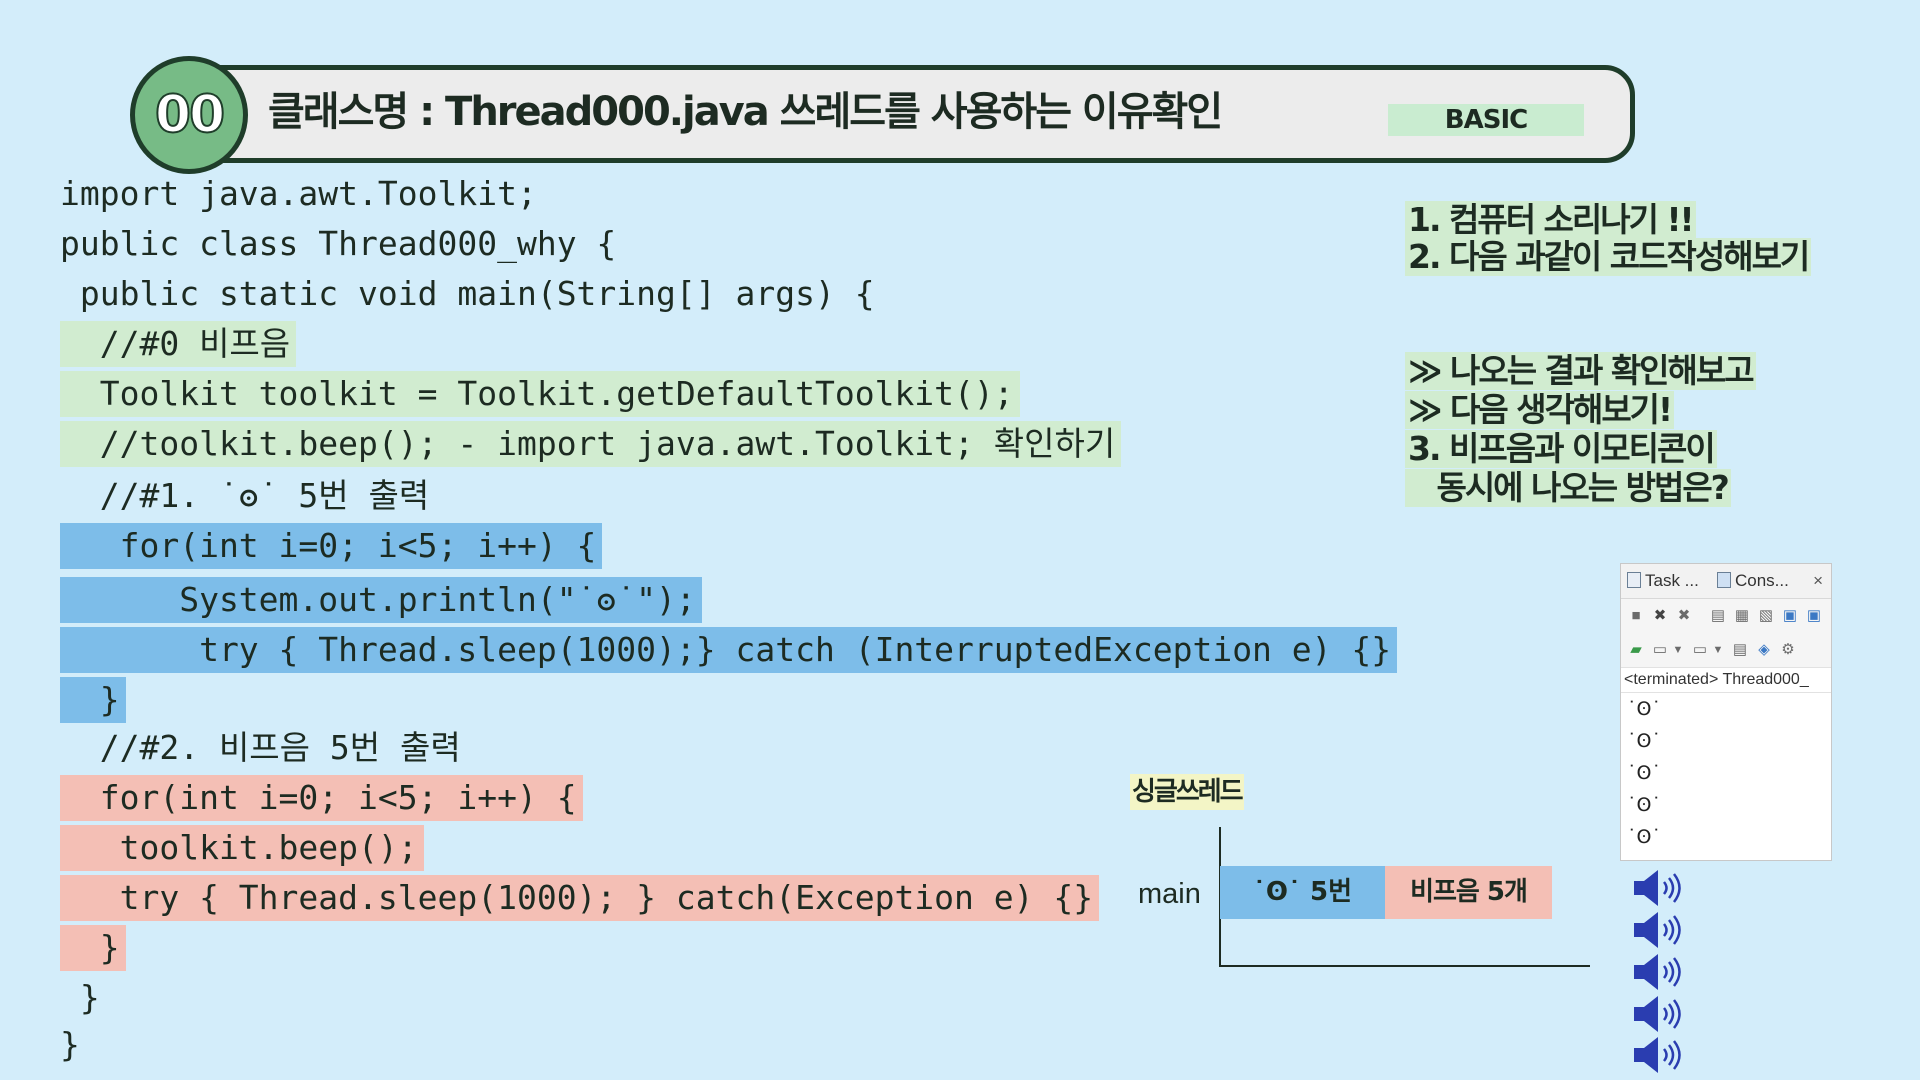 The width and height of the screenshot is (1920, 1080). Describe the element at coordinates (1726, 680) in the screenshot. I see `console-status: <terminated> Thread000_` at that location.